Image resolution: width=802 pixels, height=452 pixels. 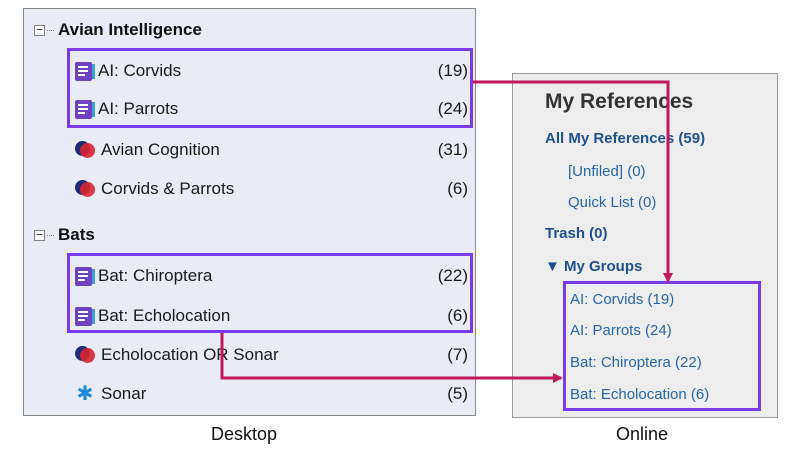 What do you see at coordinates (273, 150) in the screenshot?
I see `group-row-avian-cognition: Avian Cognition (31)` at bounding box center [273, 150].